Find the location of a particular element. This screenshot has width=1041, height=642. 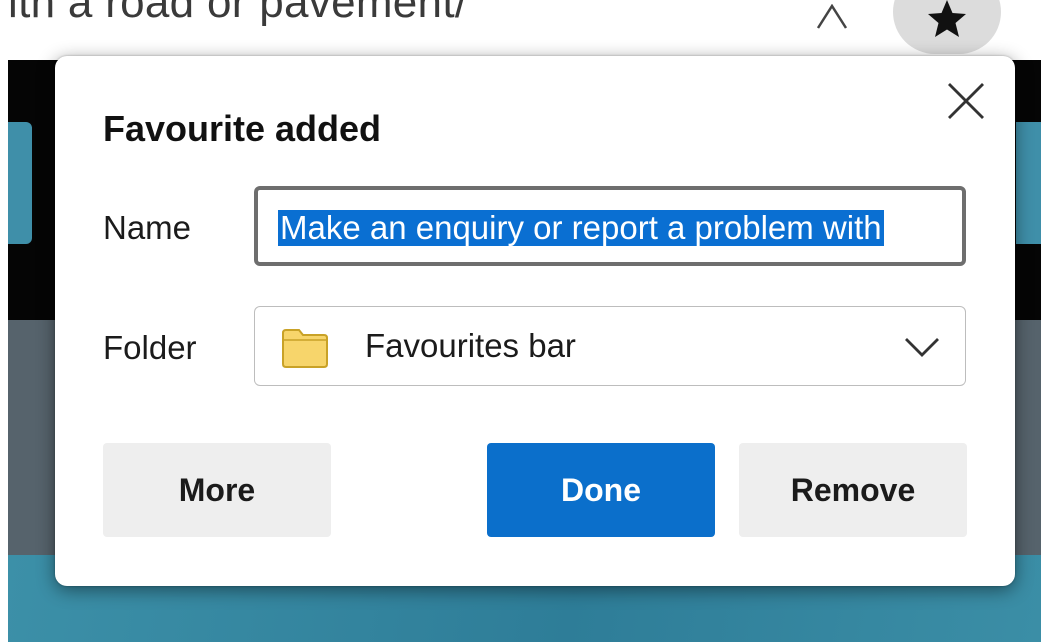

more-button: More is located at coordinates (217, 490).